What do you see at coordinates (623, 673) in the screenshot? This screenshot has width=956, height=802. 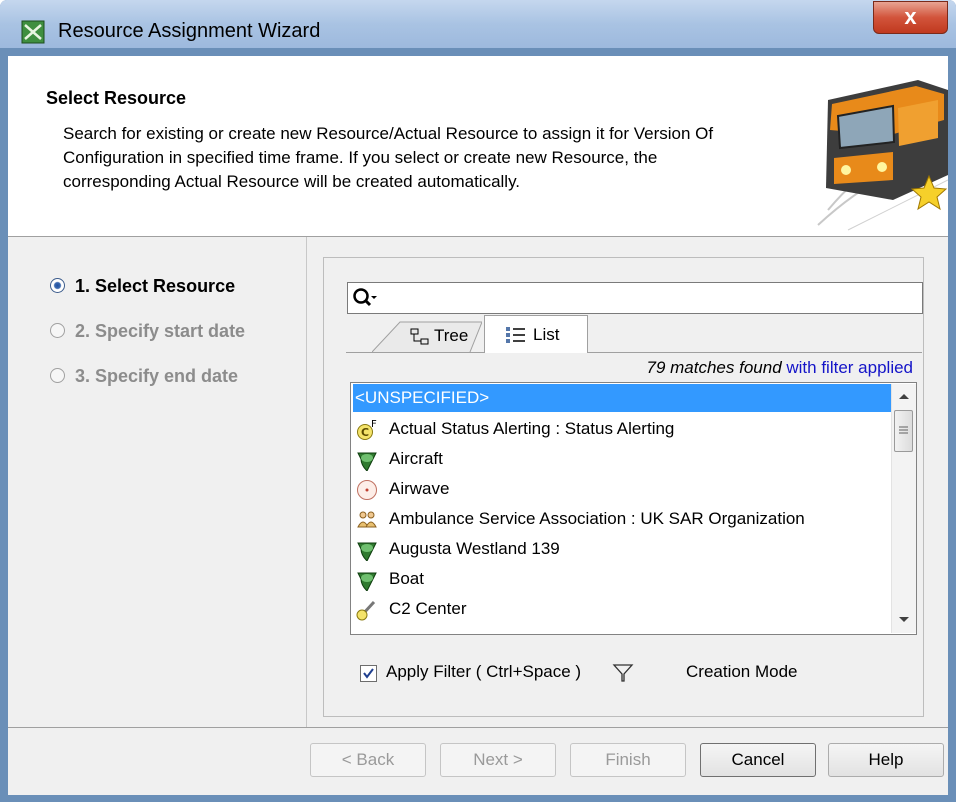 I see `filter-icon` at bounding box center [623, 673].